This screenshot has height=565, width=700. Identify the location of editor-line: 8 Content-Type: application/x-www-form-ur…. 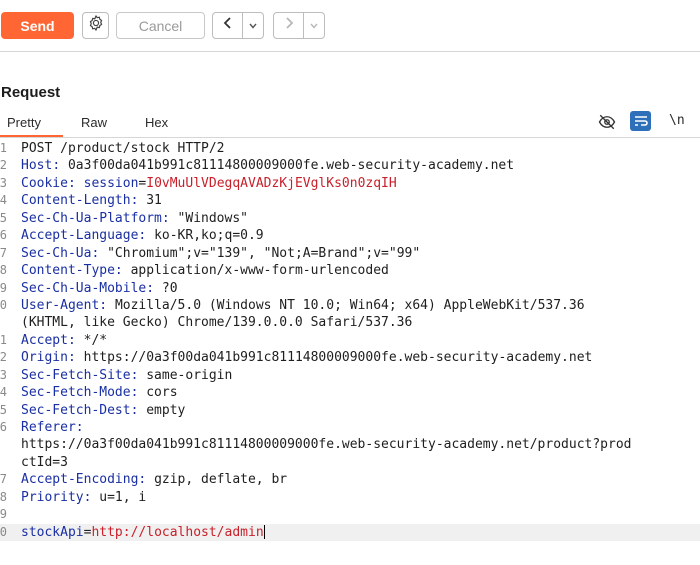
(350, 270).